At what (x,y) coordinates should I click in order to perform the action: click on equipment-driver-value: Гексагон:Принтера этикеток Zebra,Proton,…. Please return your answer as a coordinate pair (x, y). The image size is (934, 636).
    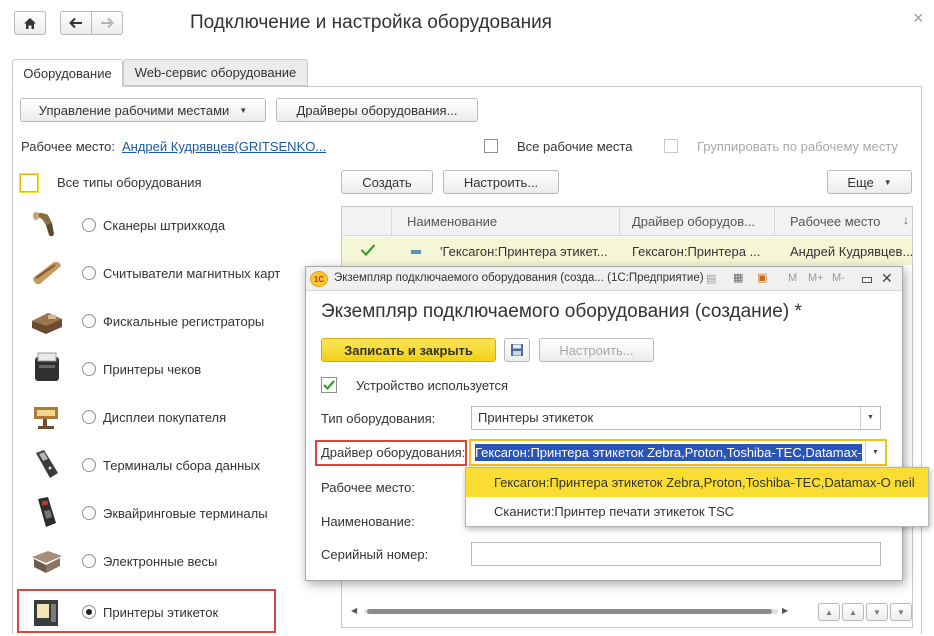
    Looking at the image, I should click on (668, 452).